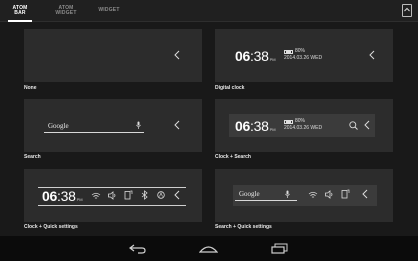 Image resolution: width=418 pixels, height=261 pixels. I want to click on mini-window-button, so click(407, 10).